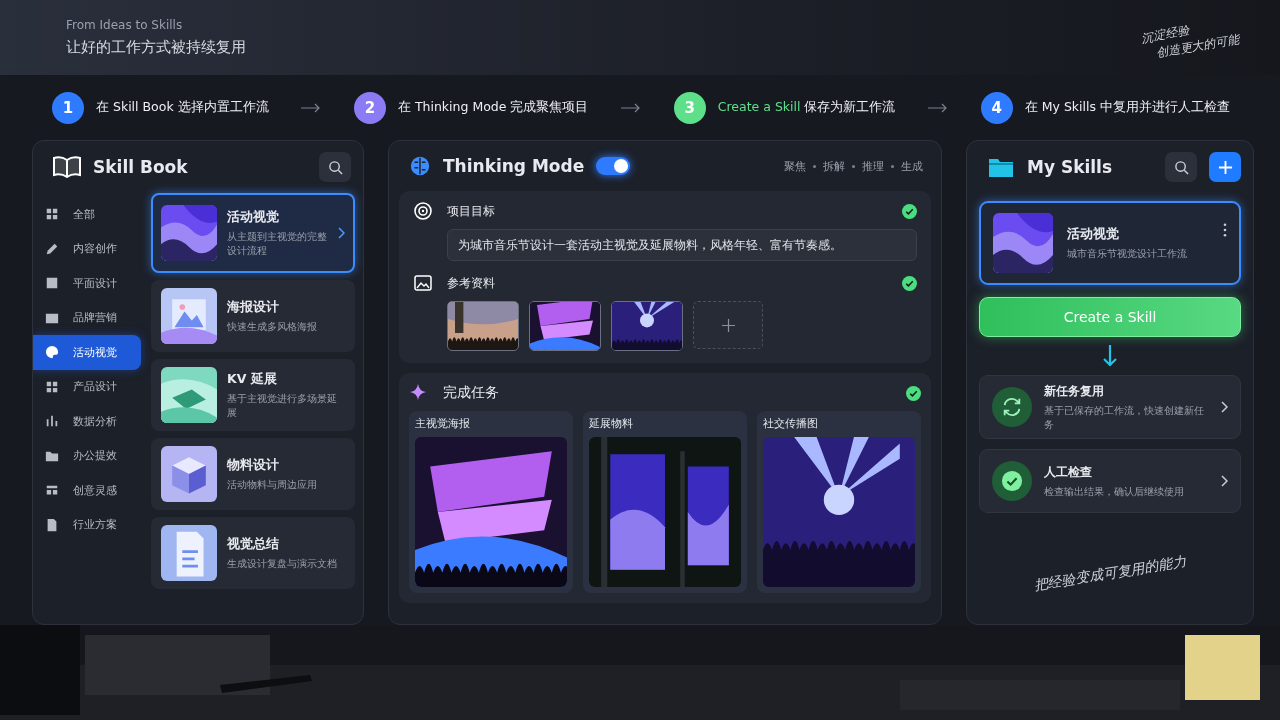 The height and width of the screenshot is (720, 1280). What do you see at coordinates (253, 307) in the screenshot?
I see `card-title: 海报设计` at bounding box center [253, 307].